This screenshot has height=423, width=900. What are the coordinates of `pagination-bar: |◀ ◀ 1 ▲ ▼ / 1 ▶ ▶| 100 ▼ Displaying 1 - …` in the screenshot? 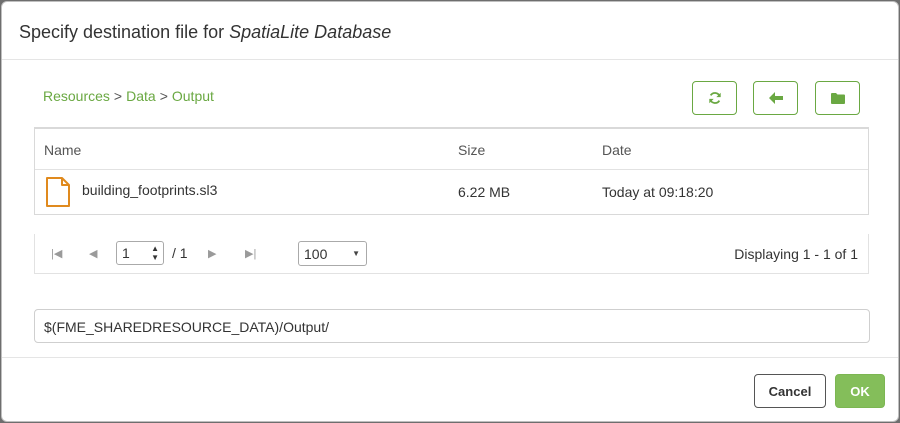 It's located at (451, 254).